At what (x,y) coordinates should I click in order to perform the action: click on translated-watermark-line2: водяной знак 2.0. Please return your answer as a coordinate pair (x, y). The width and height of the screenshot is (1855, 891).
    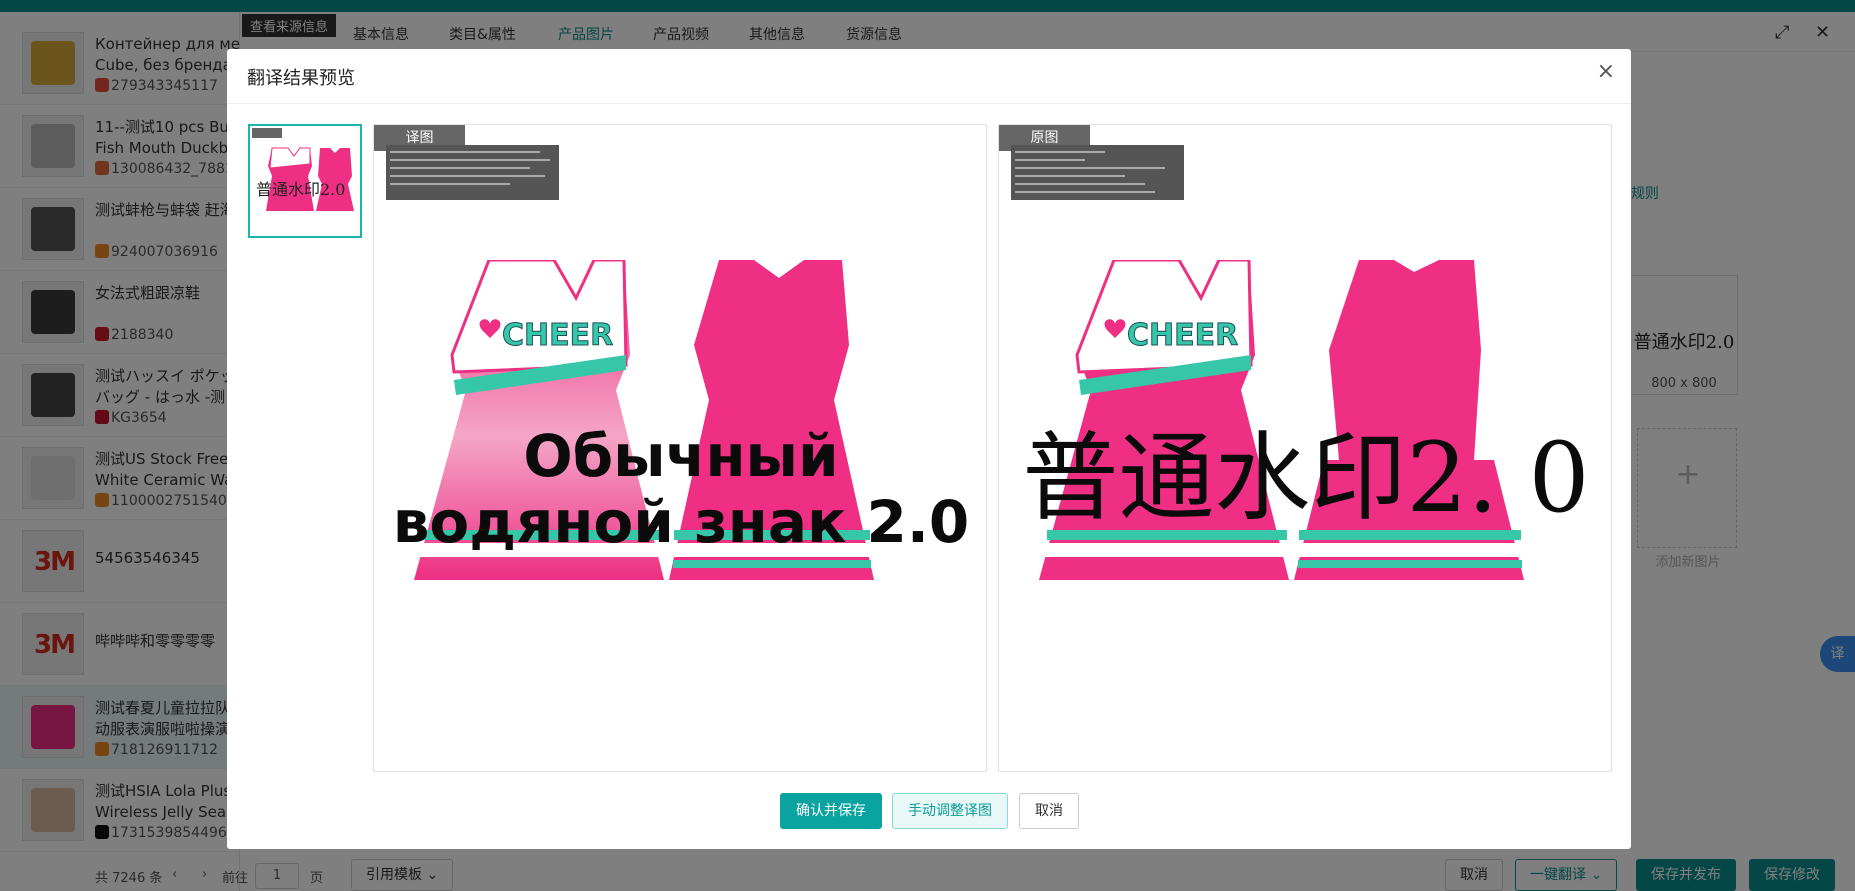
    Looking at the image, I should click on (681, 522).